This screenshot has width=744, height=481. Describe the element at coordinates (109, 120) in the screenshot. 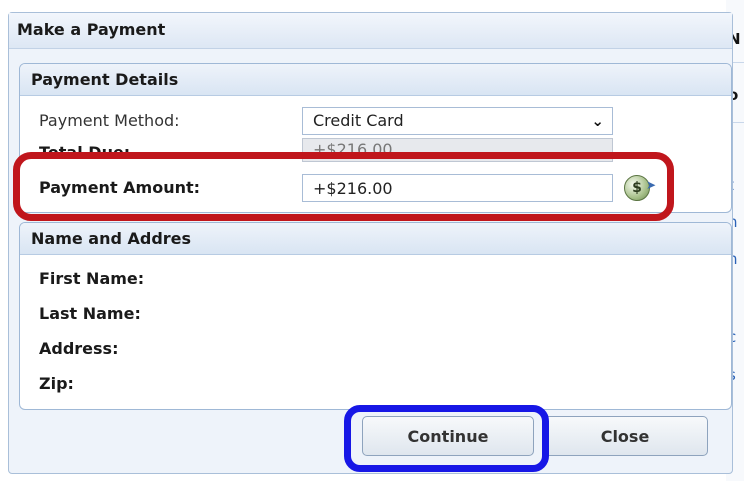

I see `payment-method-label: Payment Method:` at that location.